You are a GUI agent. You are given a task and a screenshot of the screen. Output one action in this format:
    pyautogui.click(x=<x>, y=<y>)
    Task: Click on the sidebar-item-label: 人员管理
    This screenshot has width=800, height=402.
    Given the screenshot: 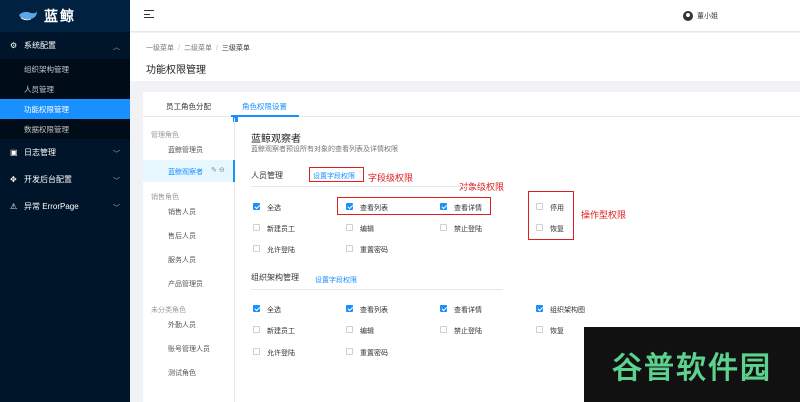 What is the action you would take?
    pyautogui.click(x=39, y=89)
    